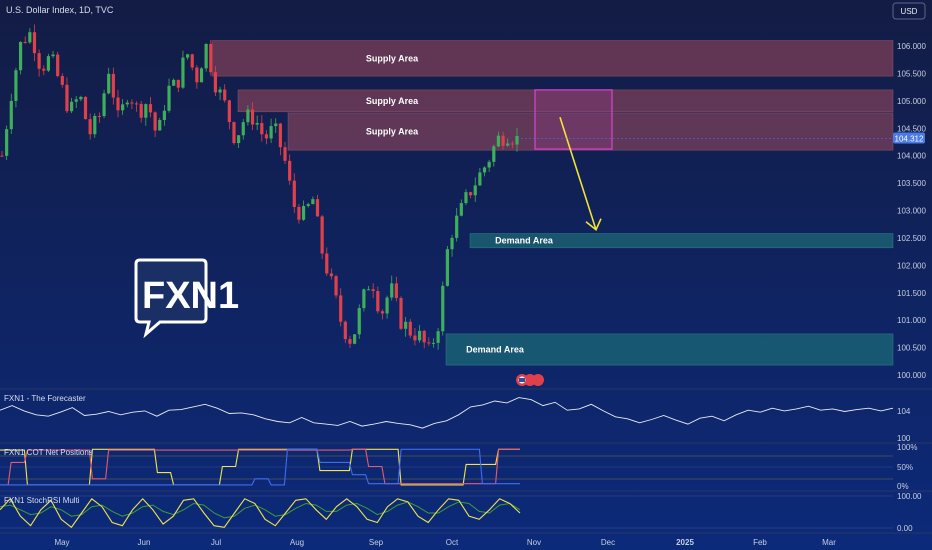  I want to click on time-tick: Aug, so click(297, 542).